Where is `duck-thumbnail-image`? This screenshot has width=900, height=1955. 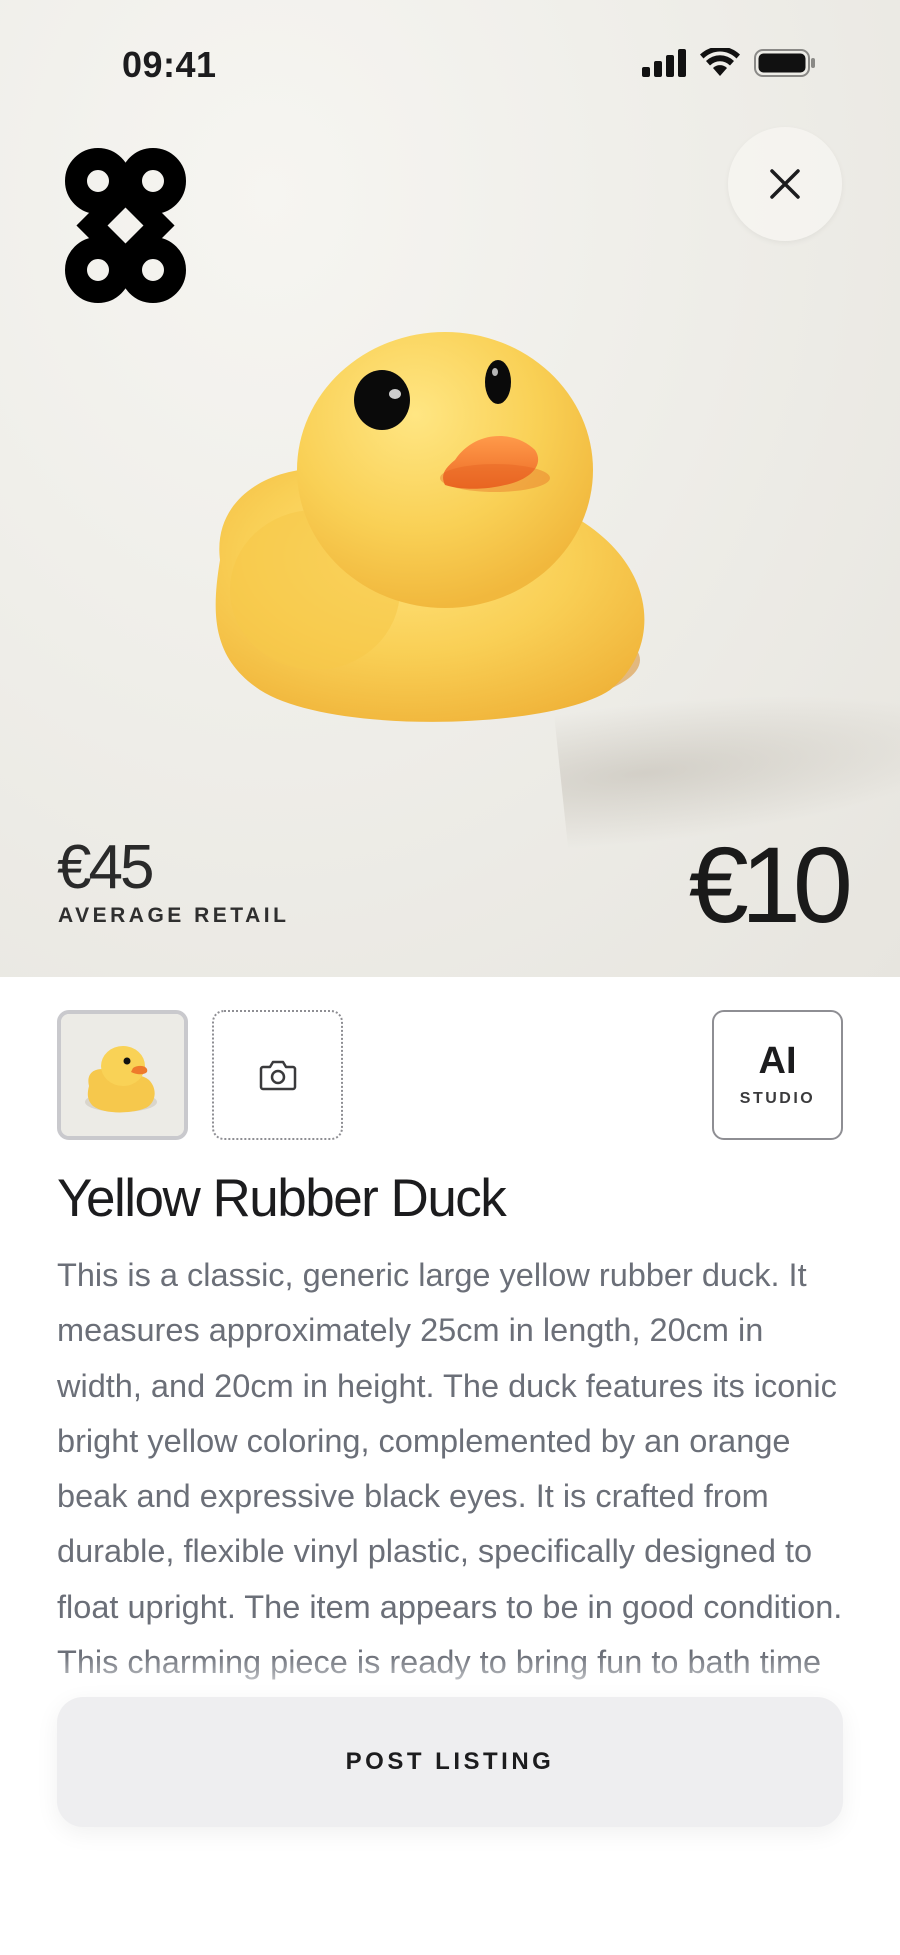
duck-thumbnail-image is located at coordinates (122, 1075).